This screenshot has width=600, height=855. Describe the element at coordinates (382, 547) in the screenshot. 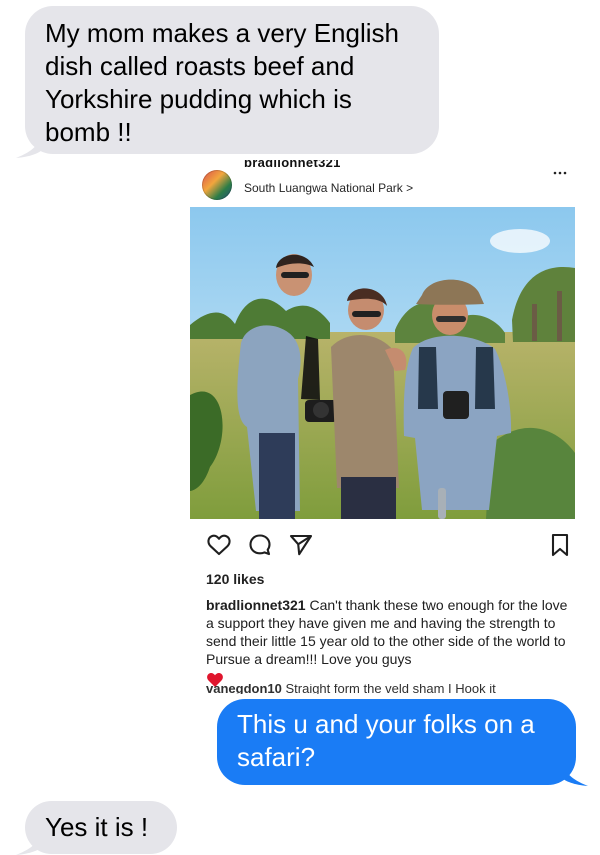

I see `post-actions` at that location.